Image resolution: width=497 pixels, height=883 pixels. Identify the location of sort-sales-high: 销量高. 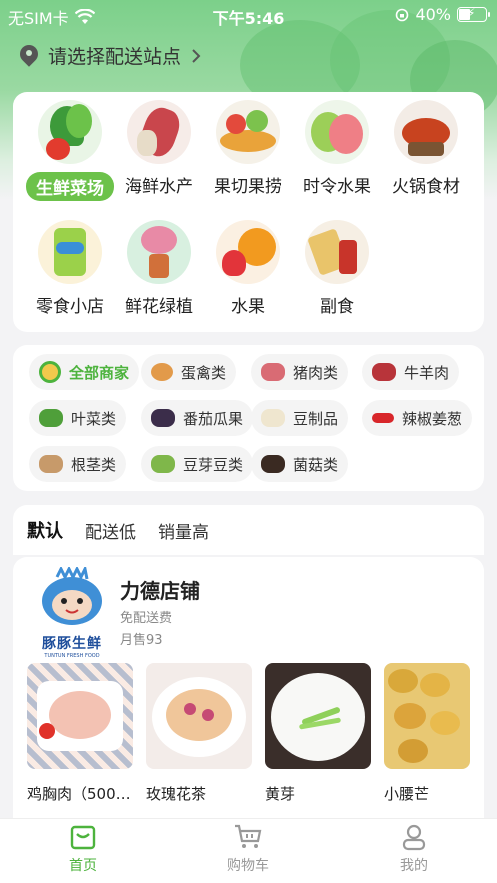
(183, 530).